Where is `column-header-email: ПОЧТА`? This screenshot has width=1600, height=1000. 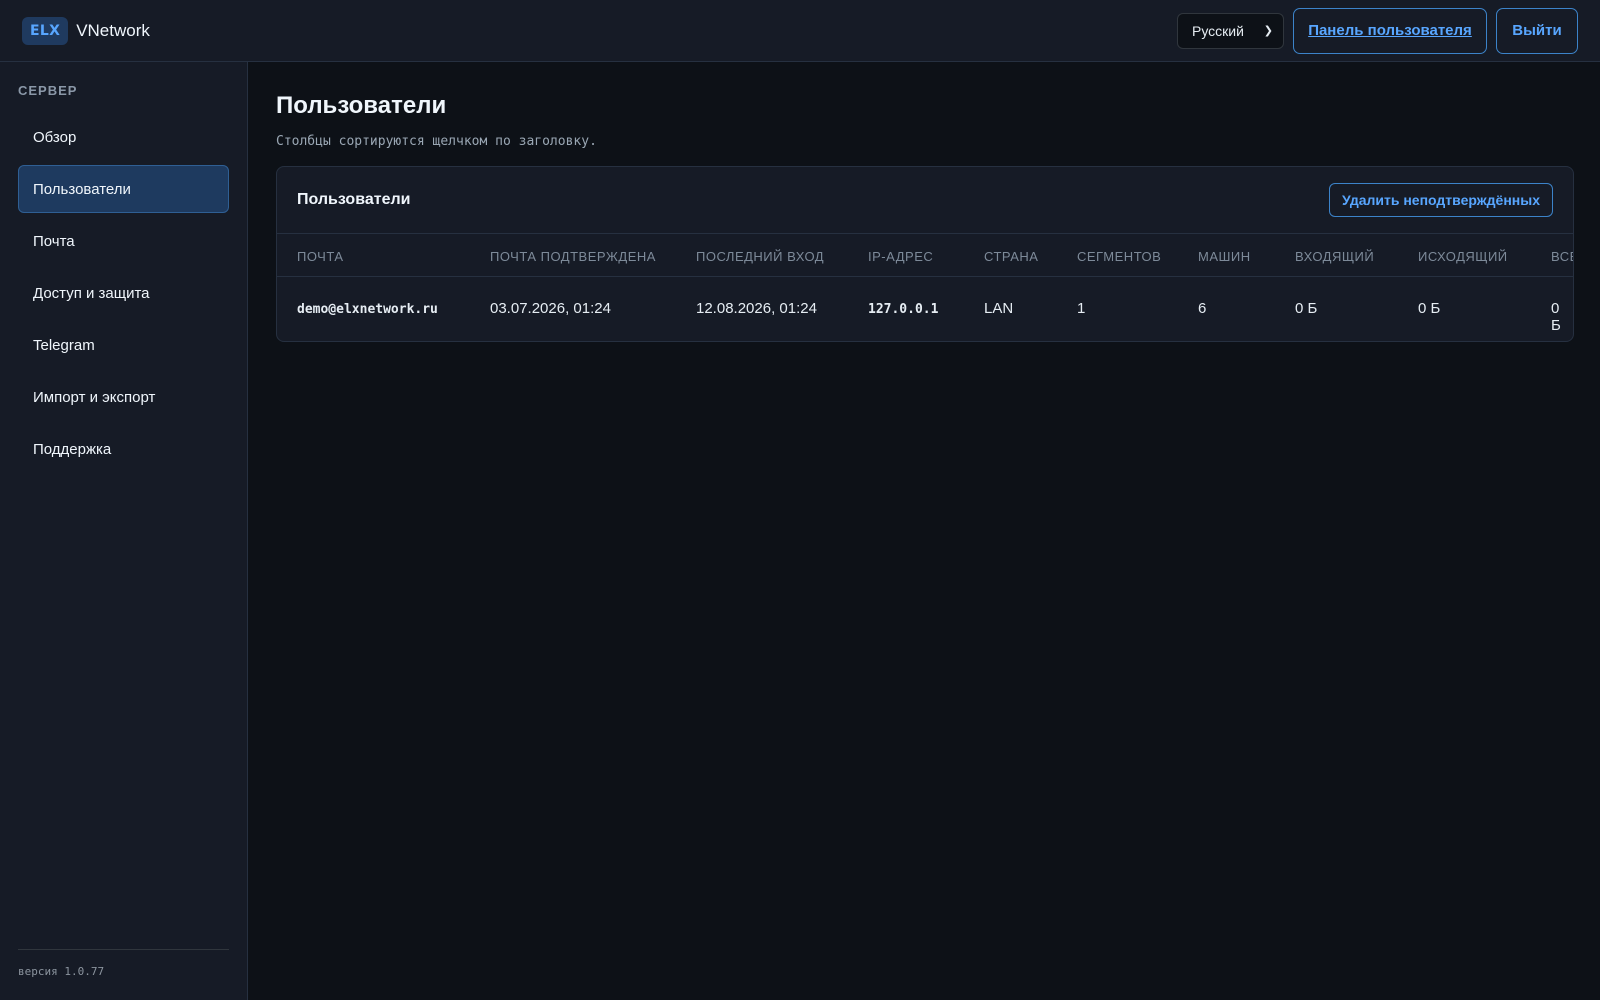
column-header-email: ПОЧТА is located at coordinates (320, 256).